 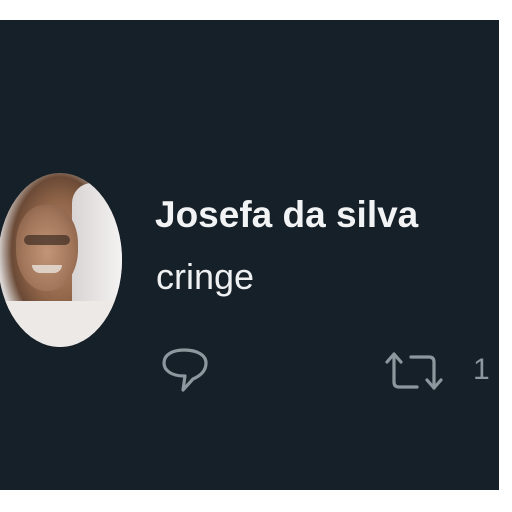 What do you see at coordinates (47, 240) in the screenshot?
I see `avatar-eyes` at bounding box center [47, 240].